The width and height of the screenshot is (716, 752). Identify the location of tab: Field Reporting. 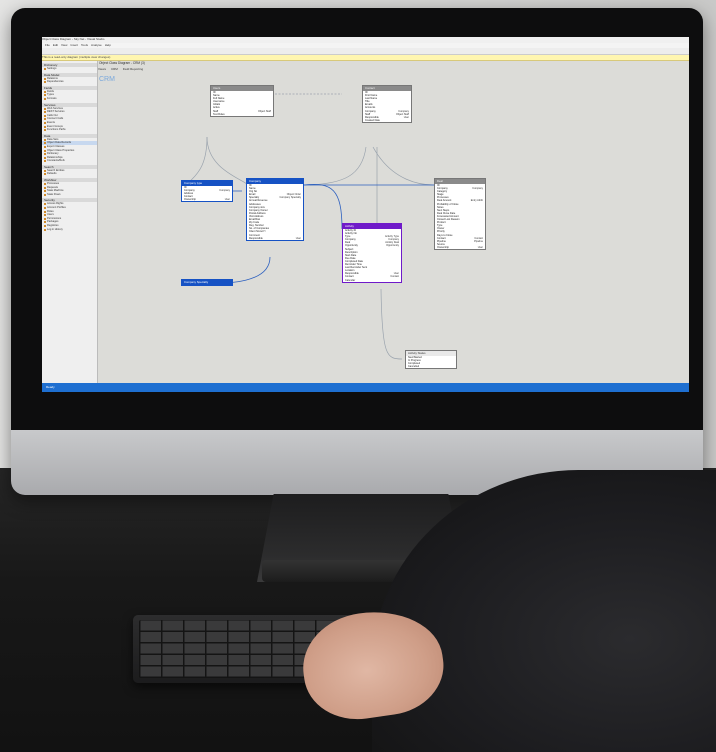
(133, 69).